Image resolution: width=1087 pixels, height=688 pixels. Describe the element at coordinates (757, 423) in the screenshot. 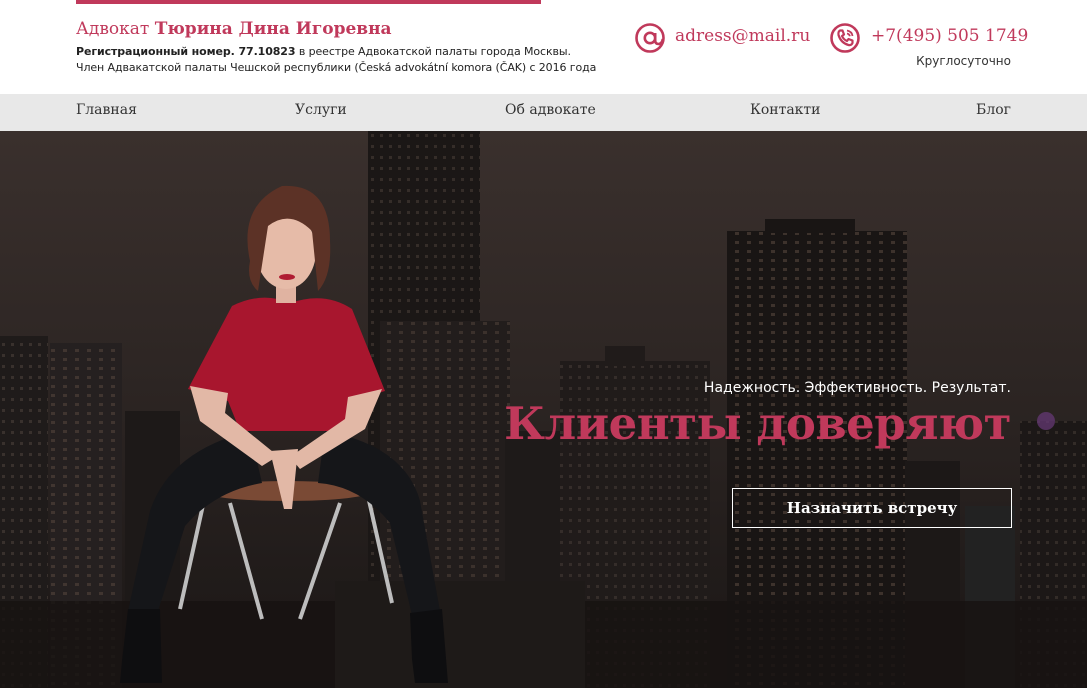

I see `hero-headline: Клиенты доверяют` at that location.